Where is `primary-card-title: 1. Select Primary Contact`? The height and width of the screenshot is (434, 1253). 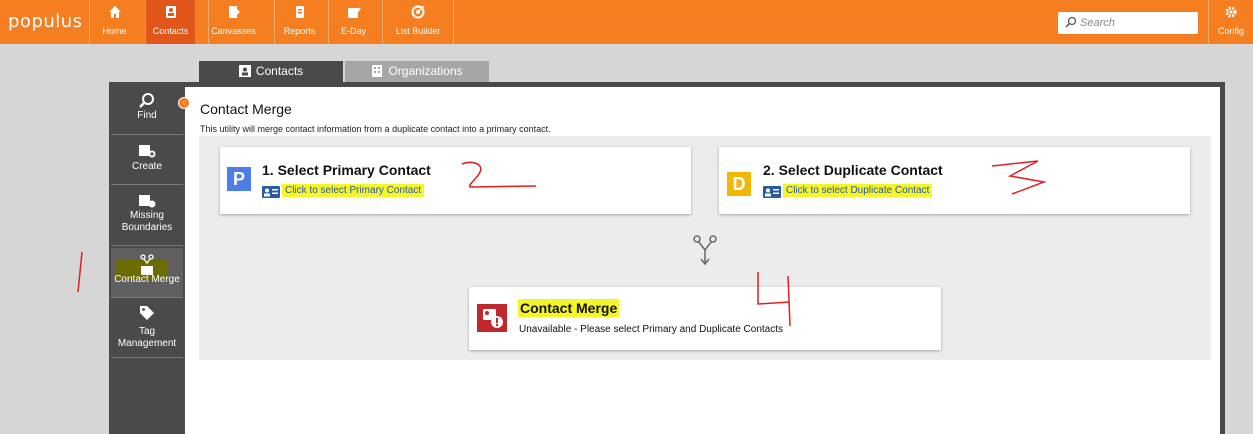
primary-card-title: 1. Select Primary Contact is located at coordinates (346, 170).